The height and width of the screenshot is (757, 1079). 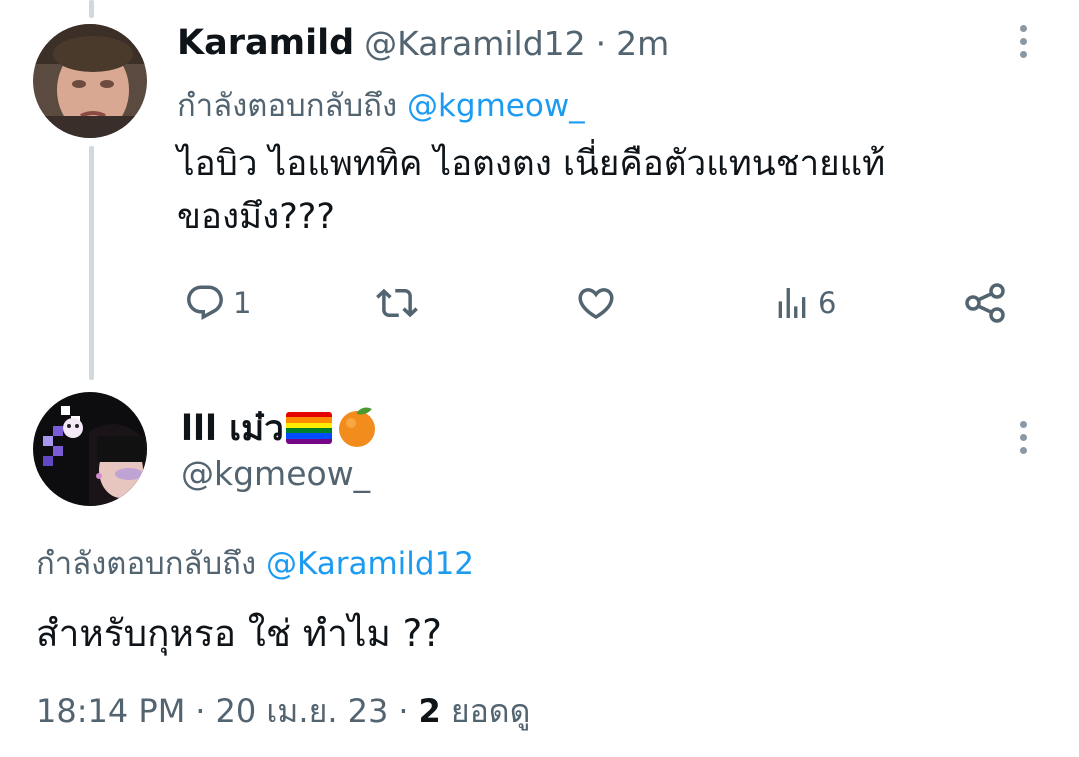 I want to click on replying-to: กำลังตอบกลับถึง @kgmeow_, so click(x=381, y=105).